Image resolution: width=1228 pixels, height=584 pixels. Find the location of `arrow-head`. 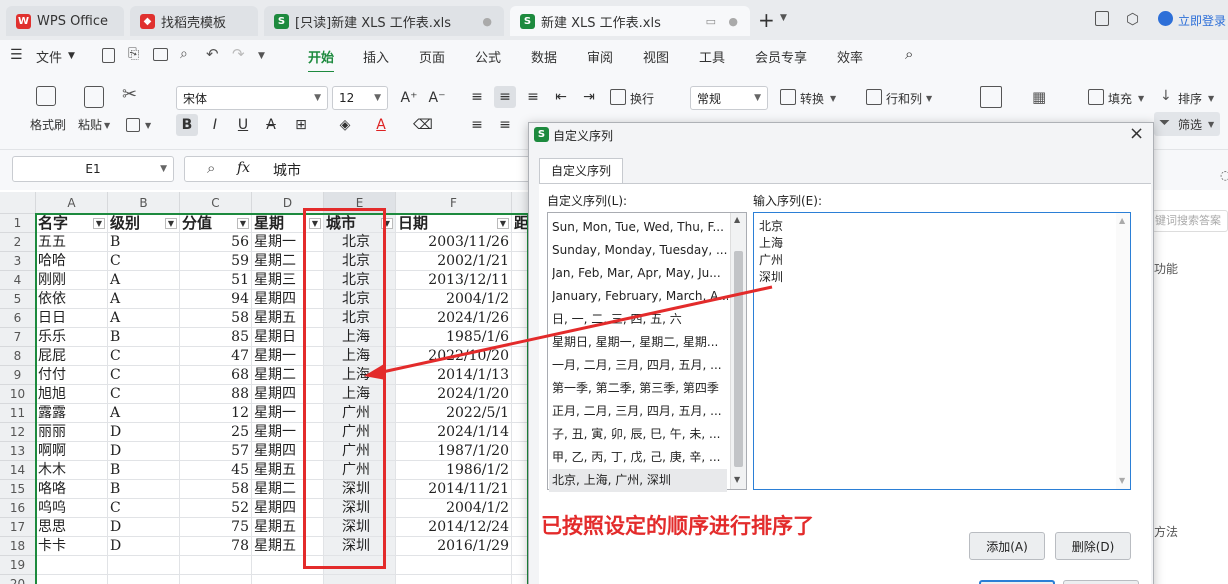

arrow-head is located at coordinates (375, 372).